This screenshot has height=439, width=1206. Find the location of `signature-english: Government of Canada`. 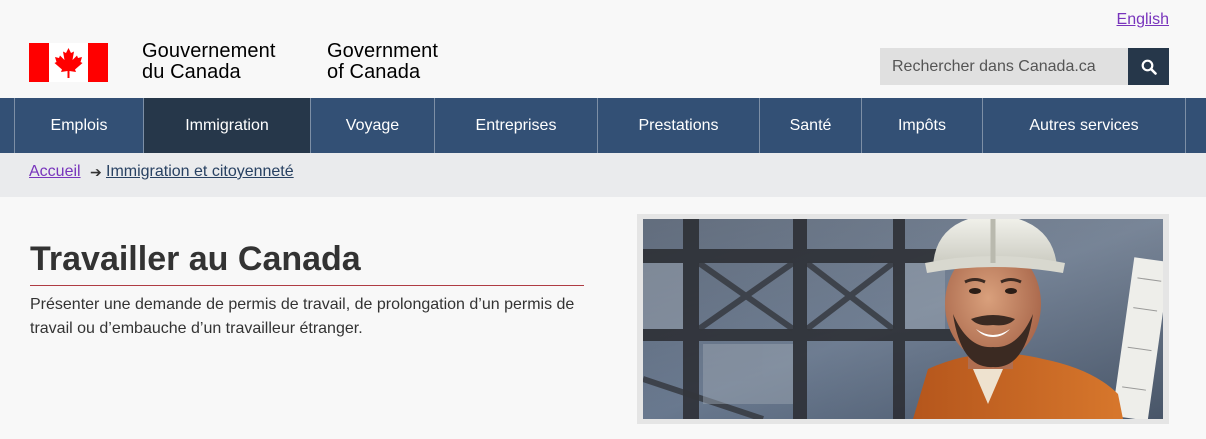

signature-english: Government of Canada is located at coordinates (382, 62).